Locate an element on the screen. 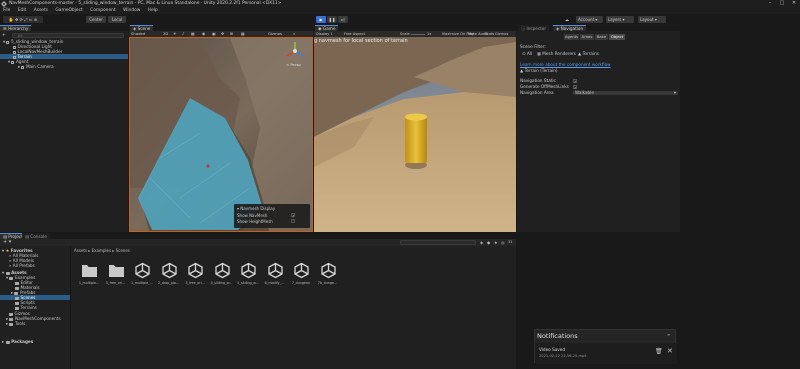 The height and width of the screenshot is (369, 800). project-search-input is located at coordinates (438, 242).